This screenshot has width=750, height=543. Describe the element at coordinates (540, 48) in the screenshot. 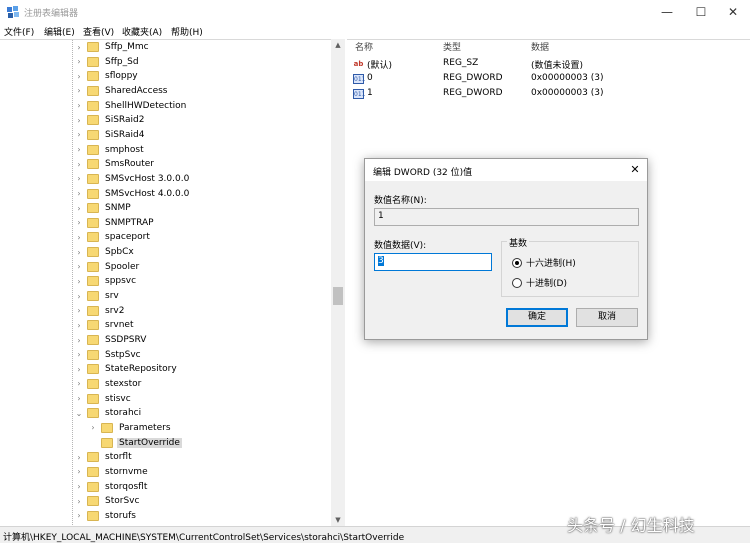

I see `column-header-data: 数据` at that location.